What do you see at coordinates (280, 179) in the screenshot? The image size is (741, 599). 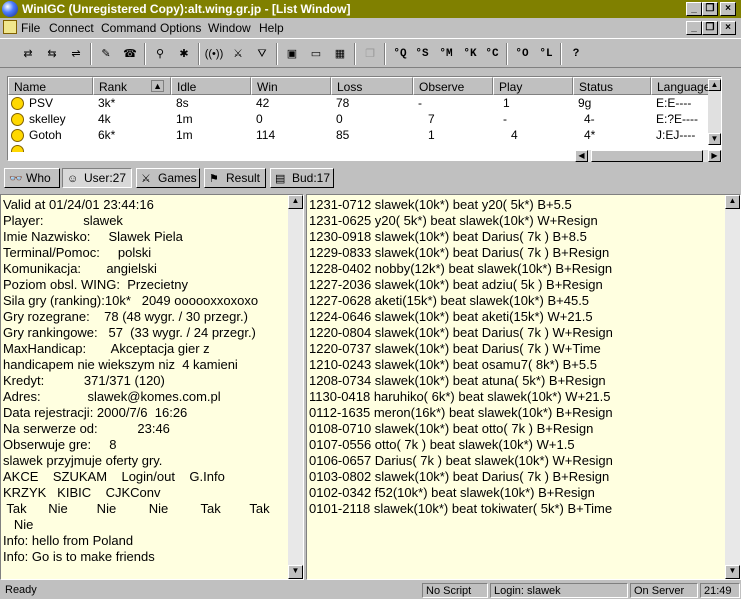 I see `book-icon: ▤` at bounding box center [280, 179].